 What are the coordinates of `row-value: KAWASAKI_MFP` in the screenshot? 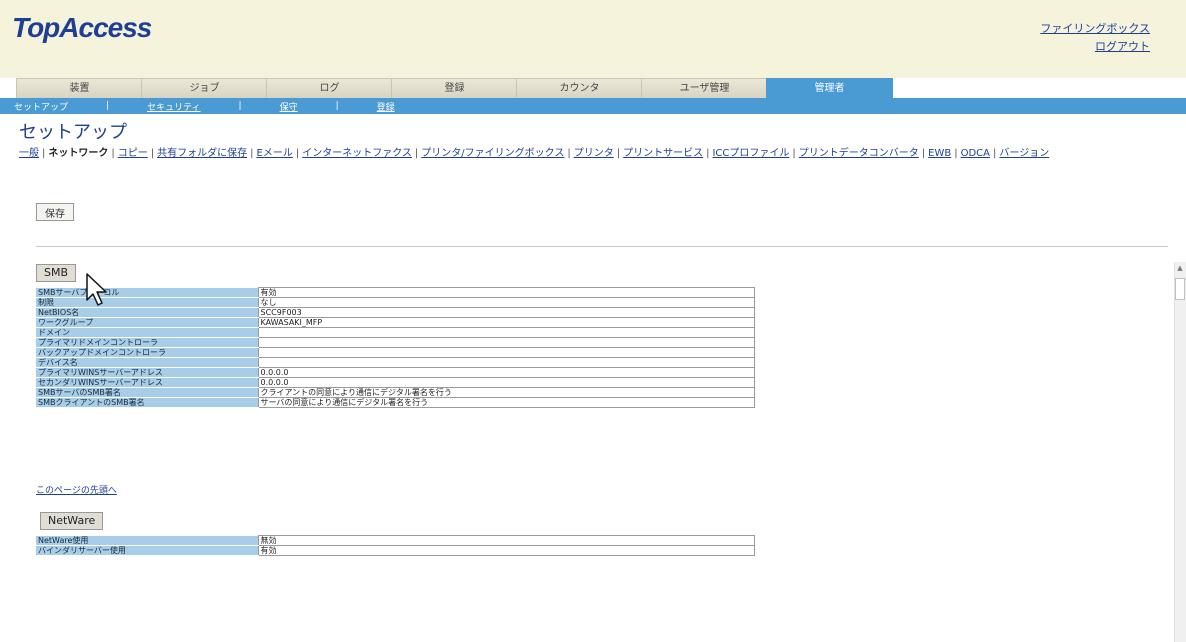 It's located at (506, 322).